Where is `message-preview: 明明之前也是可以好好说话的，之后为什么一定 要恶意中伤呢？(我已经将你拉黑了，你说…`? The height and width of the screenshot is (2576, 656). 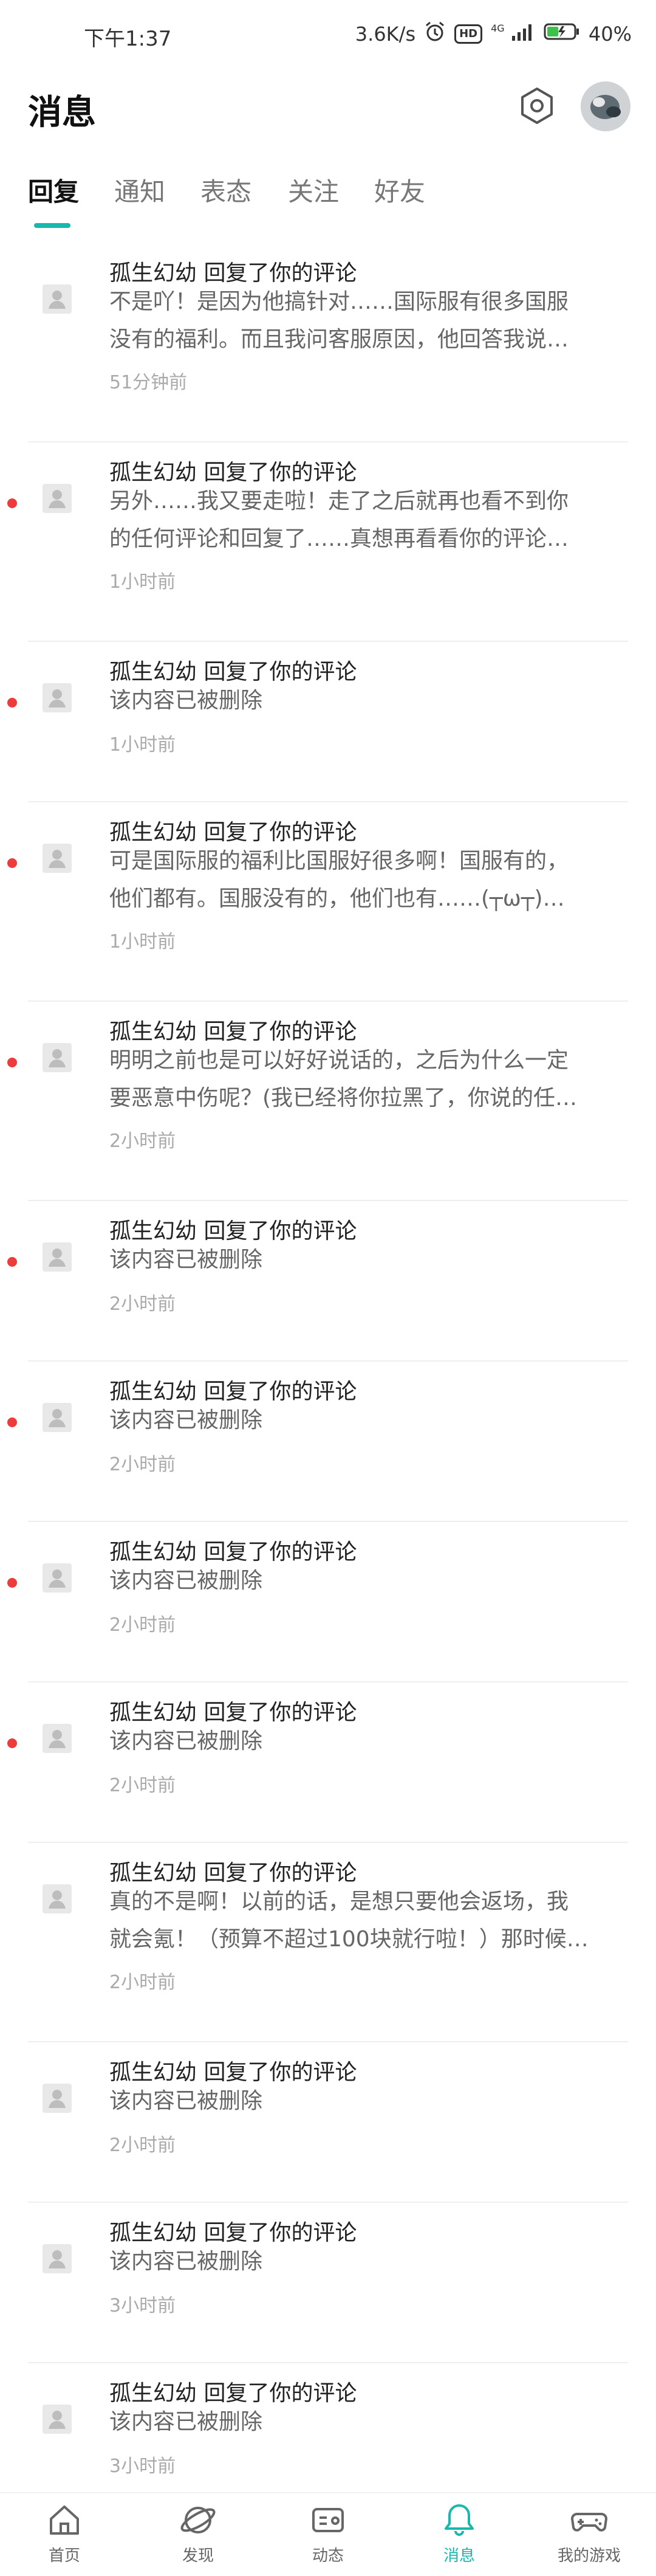 message-preview: 明明之前也是可以好好说话的，之后为什么一定 要恶意中伤呢？(我已经将你拉黑了，你说… is located at coordinates (361, 1079).